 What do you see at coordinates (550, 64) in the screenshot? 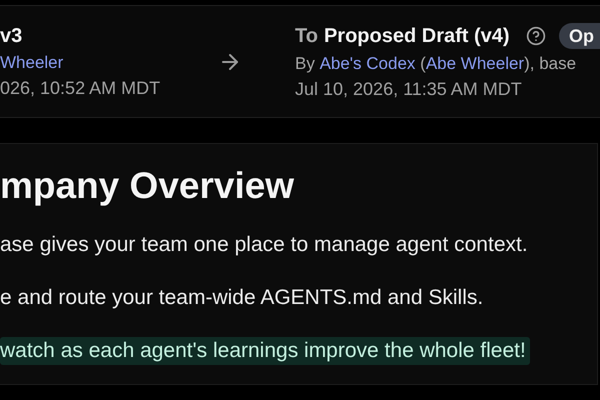
I see `byline-text: ), base` at bounding box center [550, 64].